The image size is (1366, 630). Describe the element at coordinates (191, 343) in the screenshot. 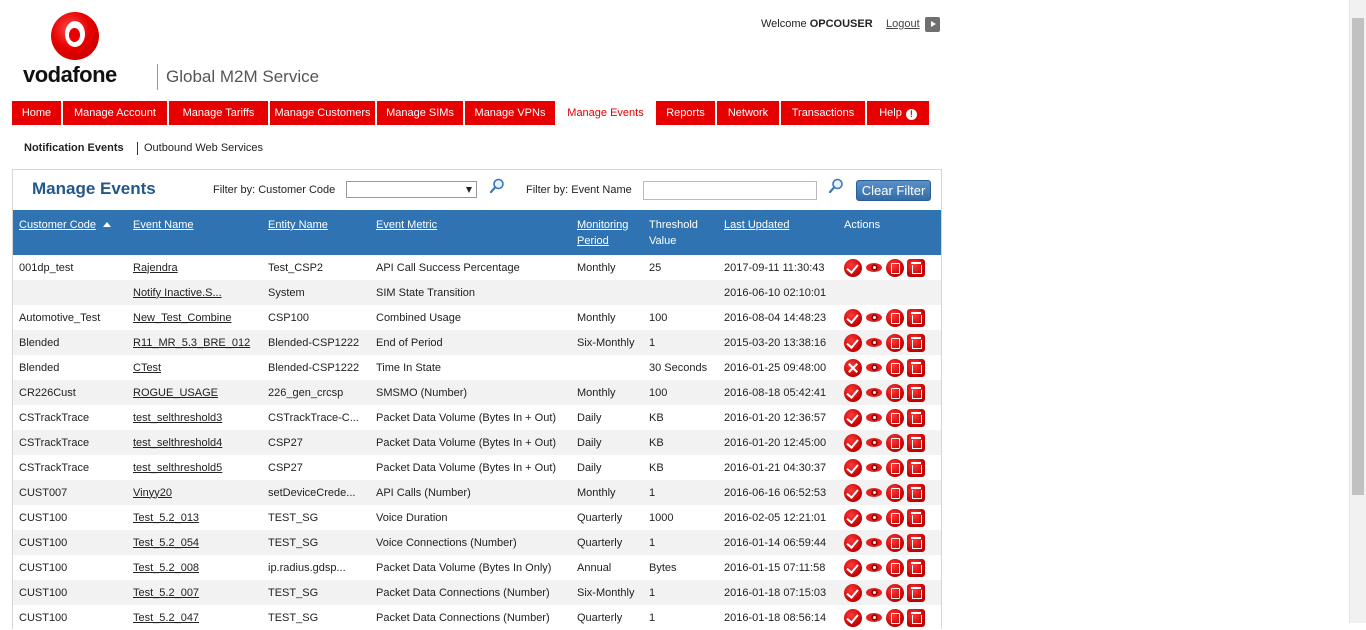

I see `event-name-link: R11_MR_5.3_BRE_012` at that location.